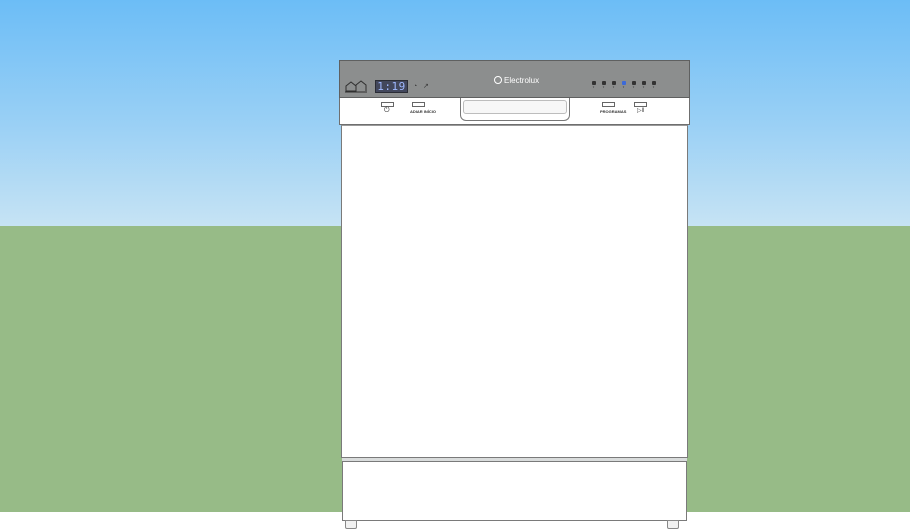  Describe the element at coordinates (673, 524) in the screenshot. I see `right-foot` at that location.